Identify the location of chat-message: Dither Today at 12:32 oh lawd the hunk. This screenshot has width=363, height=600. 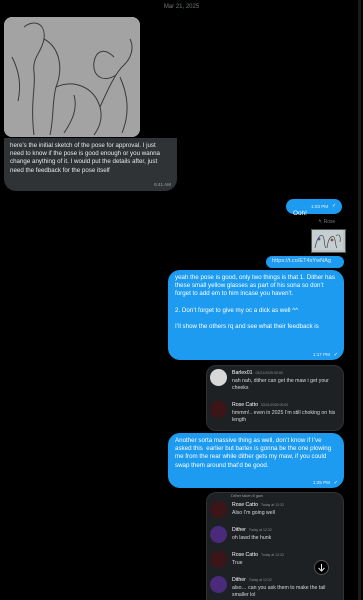
(275, 537).